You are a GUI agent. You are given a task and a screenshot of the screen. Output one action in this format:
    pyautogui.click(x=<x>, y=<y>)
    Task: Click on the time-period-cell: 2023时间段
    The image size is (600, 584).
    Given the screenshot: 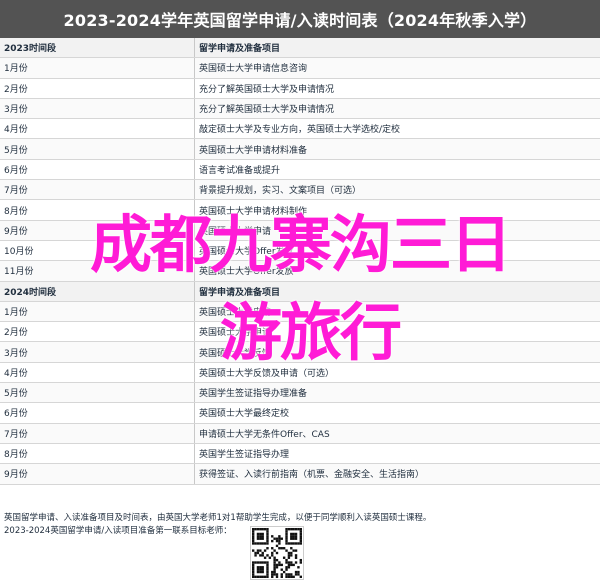 What is the action you would take?
    pyautogui.click(x=97, y=48)
    